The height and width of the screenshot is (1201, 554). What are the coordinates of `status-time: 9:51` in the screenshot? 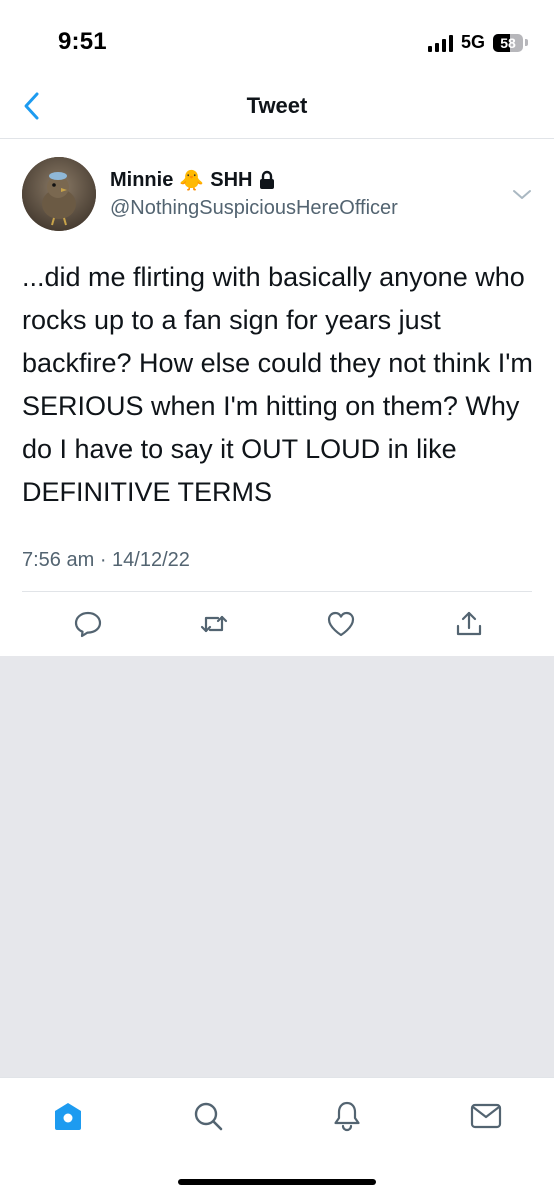 It's located at (82, 41).